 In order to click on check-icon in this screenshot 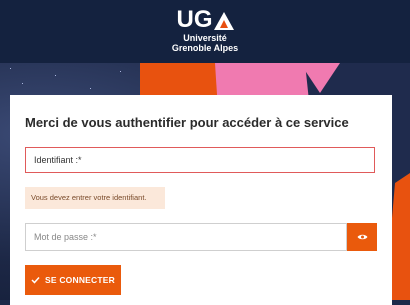, I will do `click(35, 280)`.